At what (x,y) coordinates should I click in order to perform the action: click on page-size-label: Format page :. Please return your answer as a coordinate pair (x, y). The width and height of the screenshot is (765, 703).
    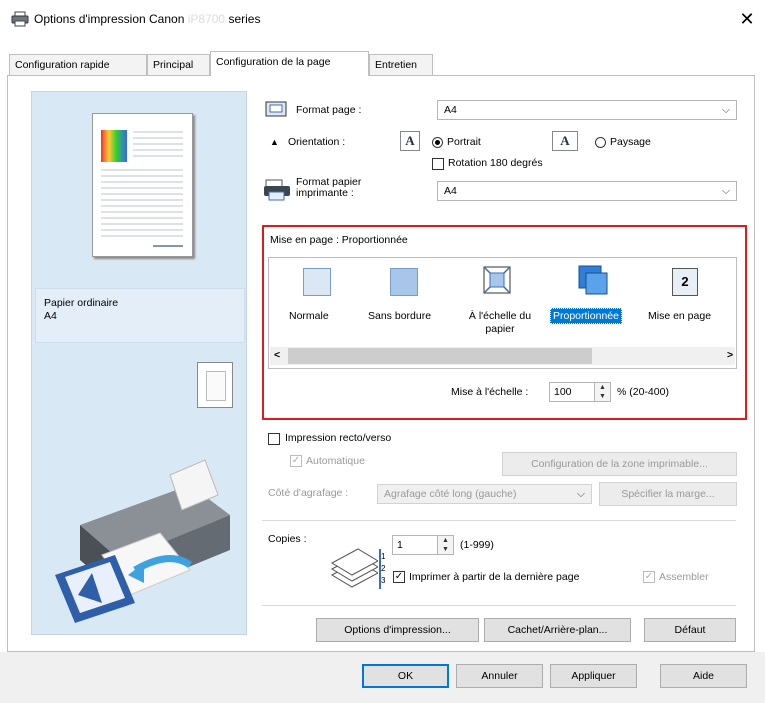
    Looking at the image, I should click on (329, 110).